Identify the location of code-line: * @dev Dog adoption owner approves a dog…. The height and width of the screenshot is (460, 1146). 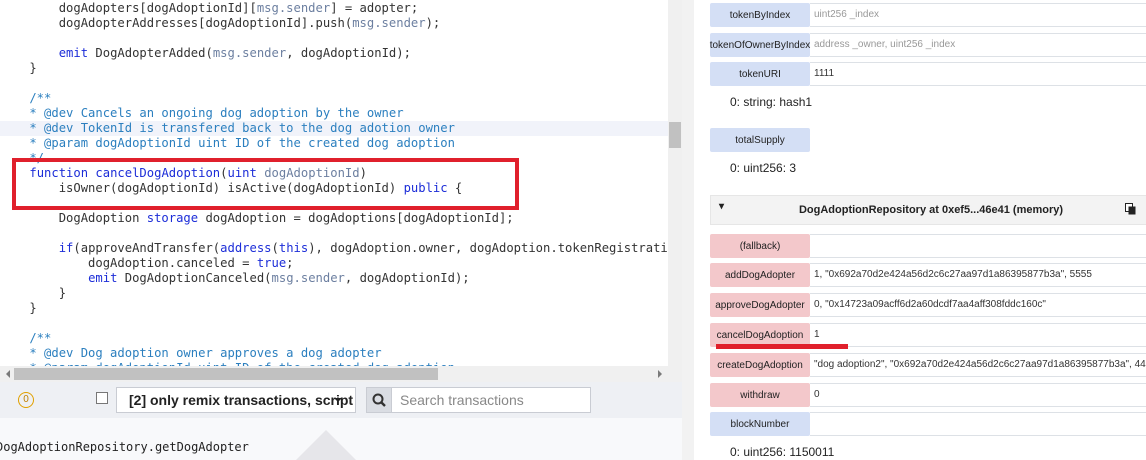
(191, 353).